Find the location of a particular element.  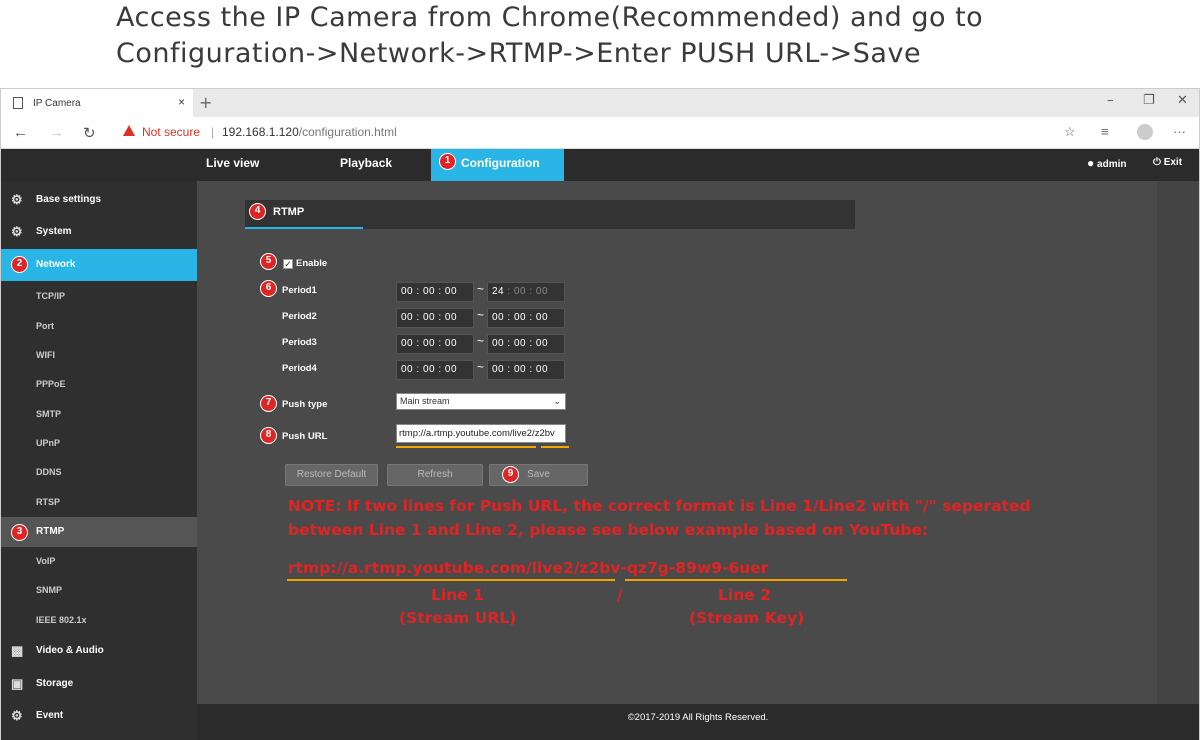

sidebar-item-system: ⚙ System is located at coordinates (99, 232).